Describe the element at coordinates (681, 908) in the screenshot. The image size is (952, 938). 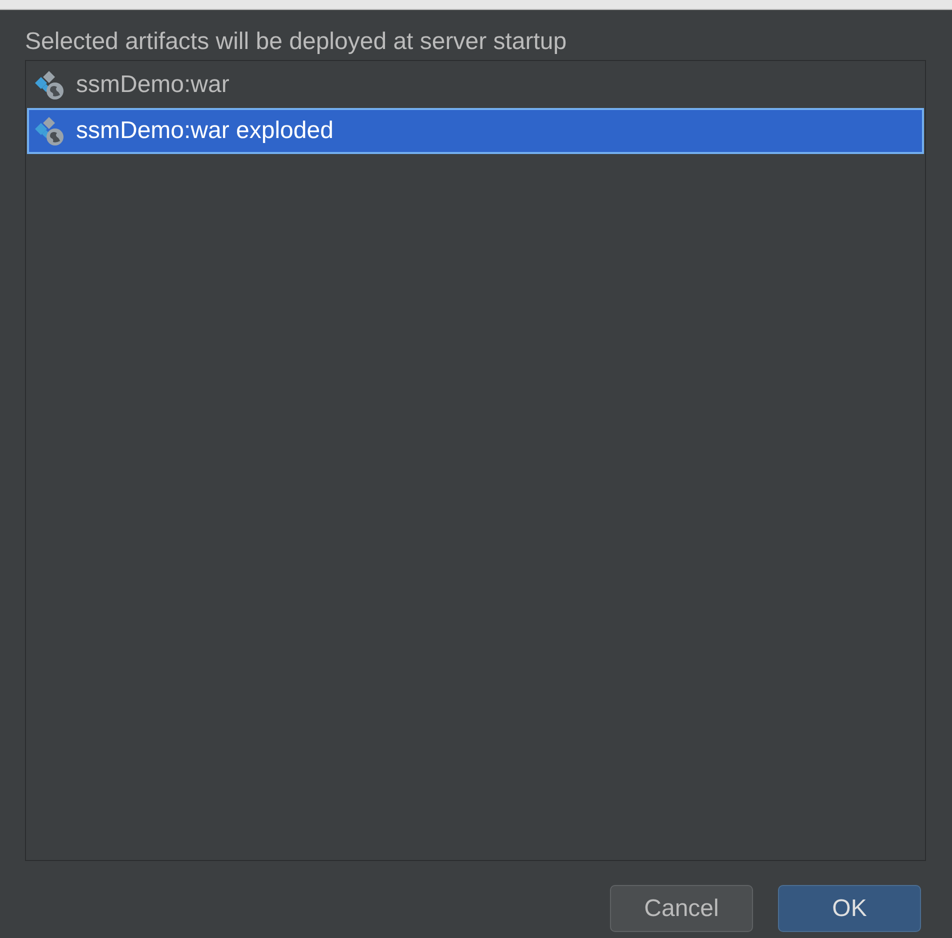
I see `cancel-button: Cancel` at that location.